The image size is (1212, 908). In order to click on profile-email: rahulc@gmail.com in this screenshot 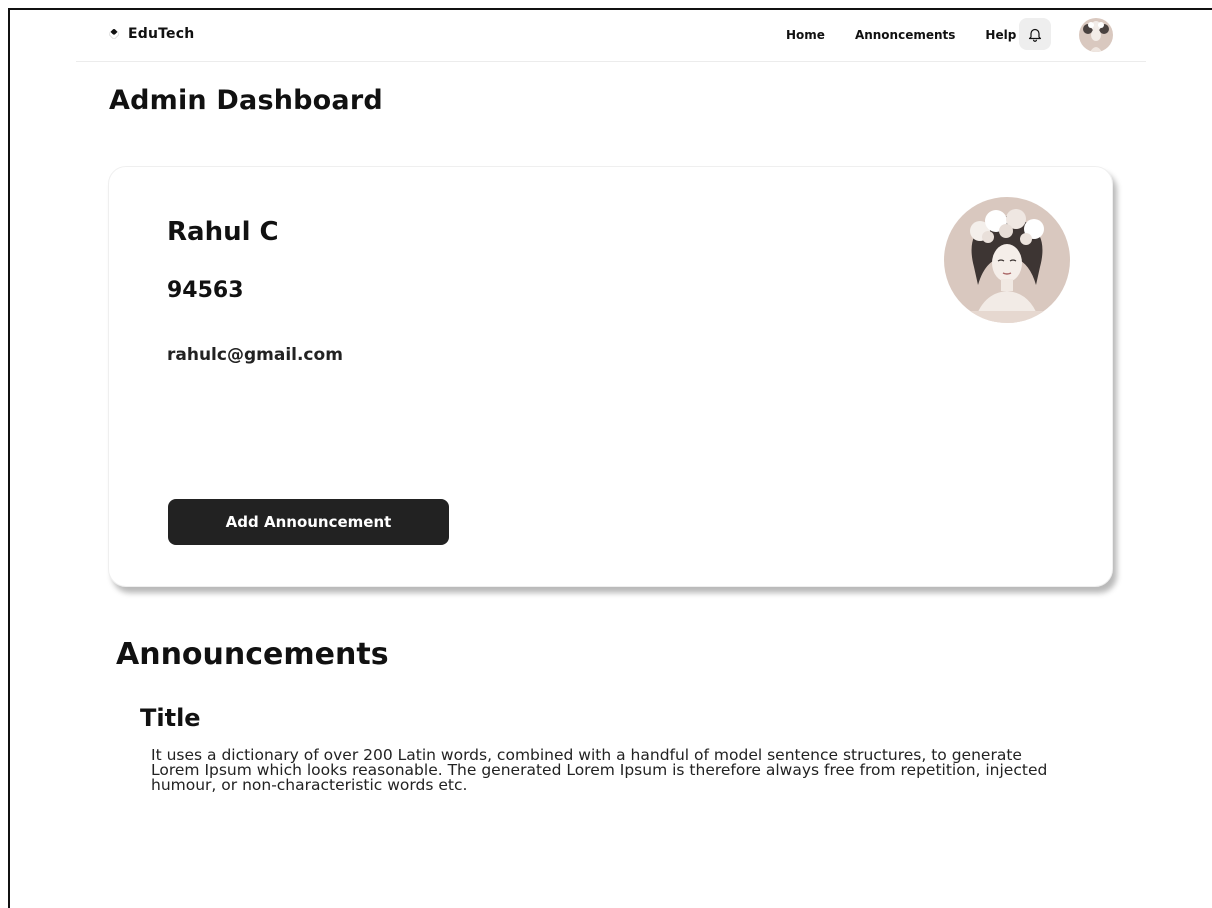, I will do `click(255, 355)`.